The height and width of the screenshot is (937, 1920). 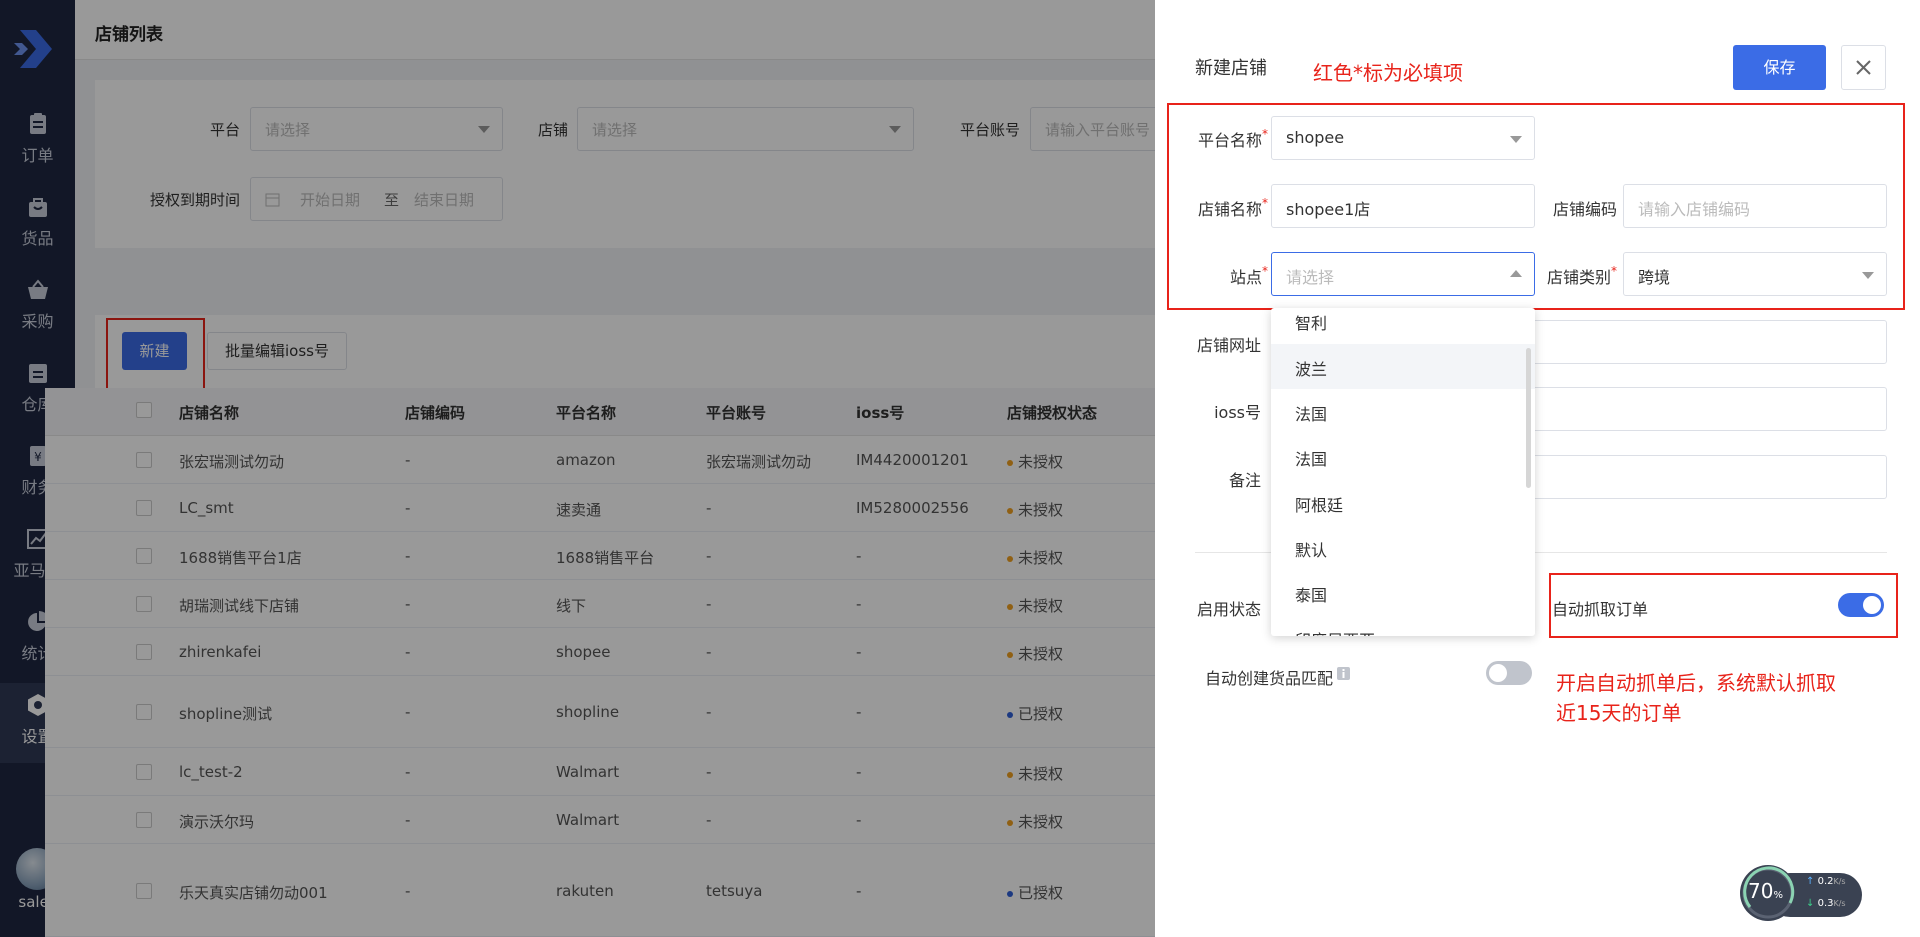 I want to click on download-speed: ↓ 0.3K/s, so click(x=1826, y=903).